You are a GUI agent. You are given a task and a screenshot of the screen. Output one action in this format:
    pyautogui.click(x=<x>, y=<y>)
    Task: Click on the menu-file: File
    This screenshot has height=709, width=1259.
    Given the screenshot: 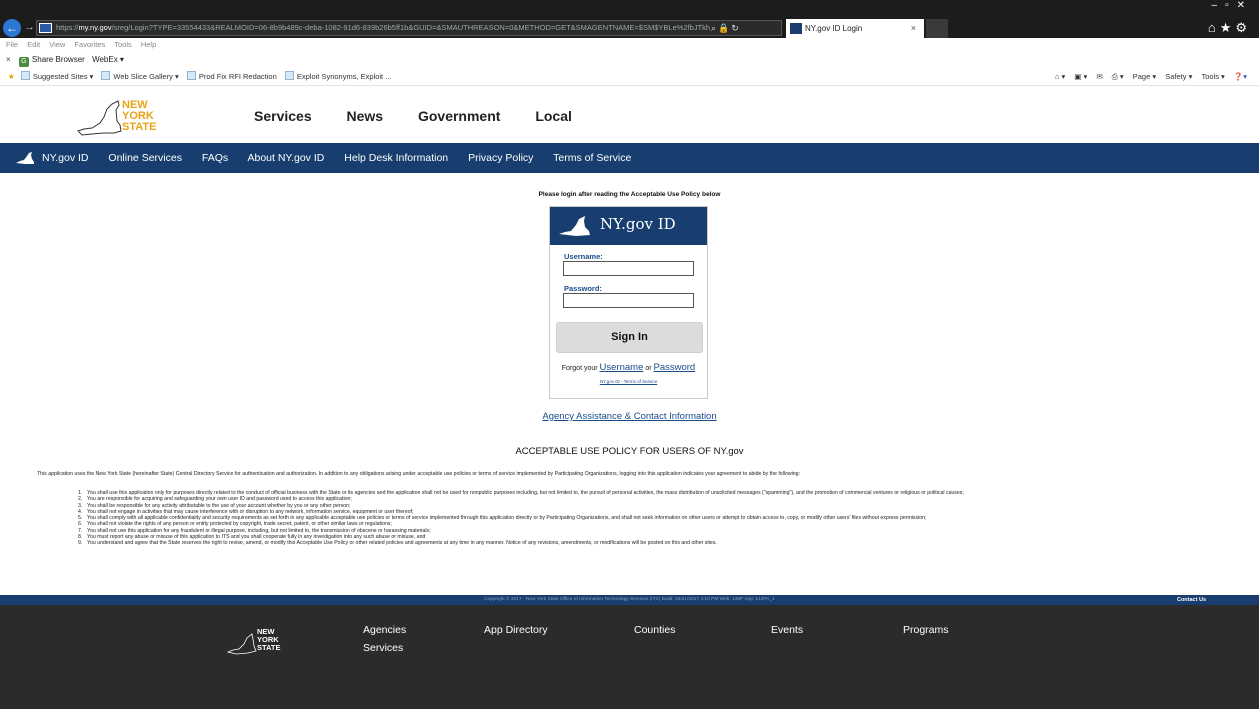 What is the action you would take?
    pyautogui.click(x=12, y=44)
    